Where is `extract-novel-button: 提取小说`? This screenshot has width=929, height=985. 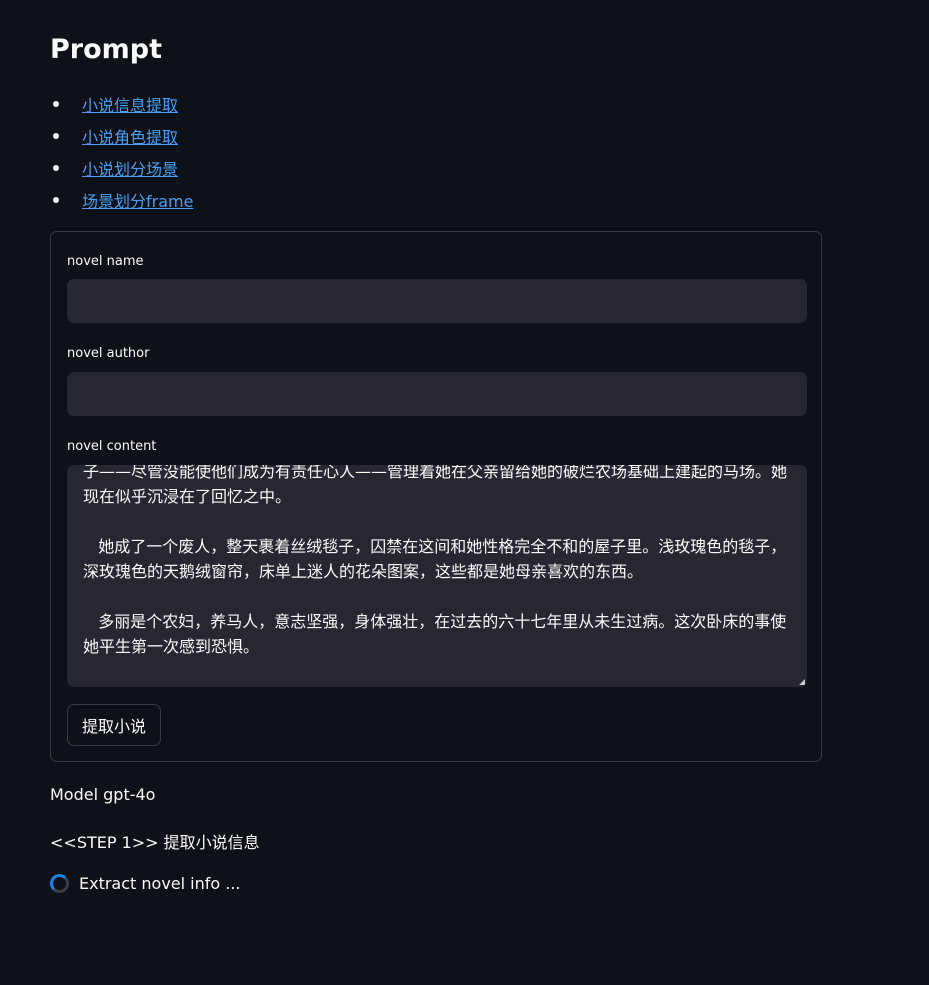
extract-novel-button: 提取小说 is located at coordinates (114, 725).